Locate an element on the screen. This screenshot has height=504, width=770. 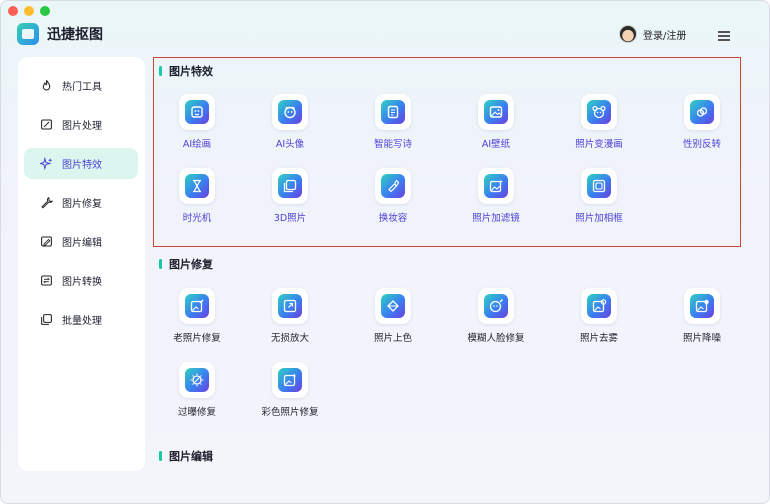
sidebar-item-image-processing: 图片处理 is located at coordinates (81, 124).